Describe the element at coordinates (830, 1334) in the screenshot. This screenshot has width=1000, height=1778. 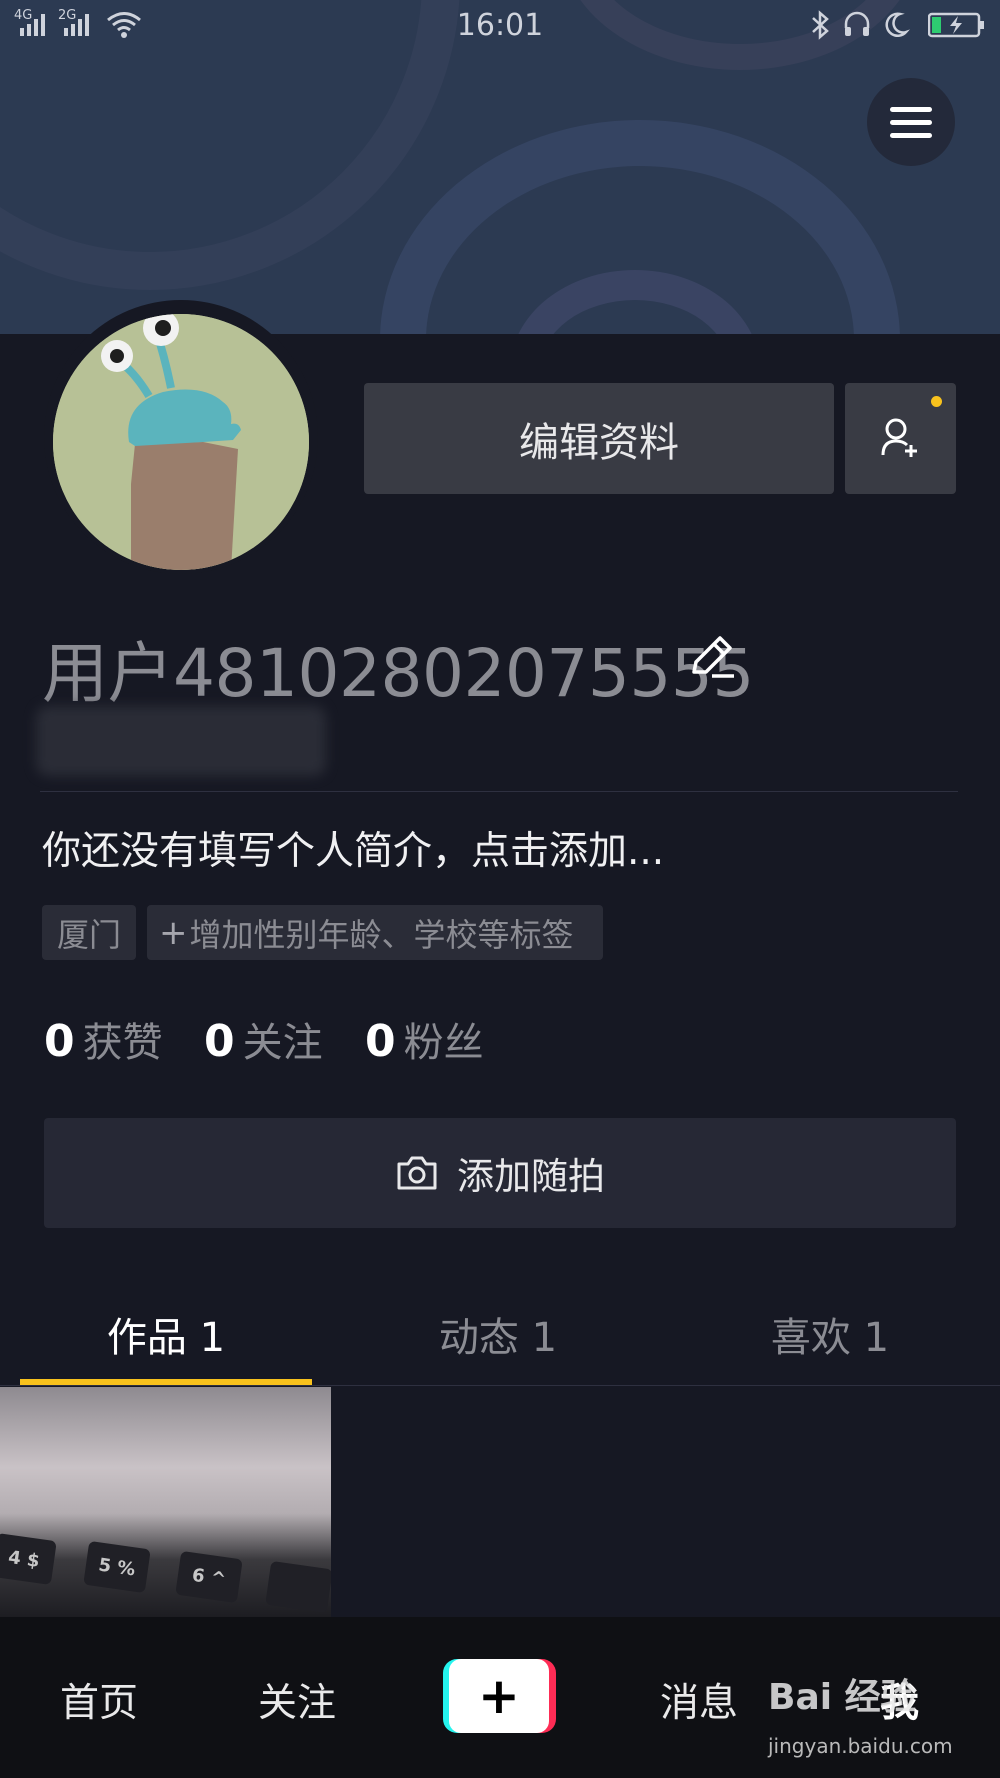
I see `tab-likes: 喜欢 1` at that location.